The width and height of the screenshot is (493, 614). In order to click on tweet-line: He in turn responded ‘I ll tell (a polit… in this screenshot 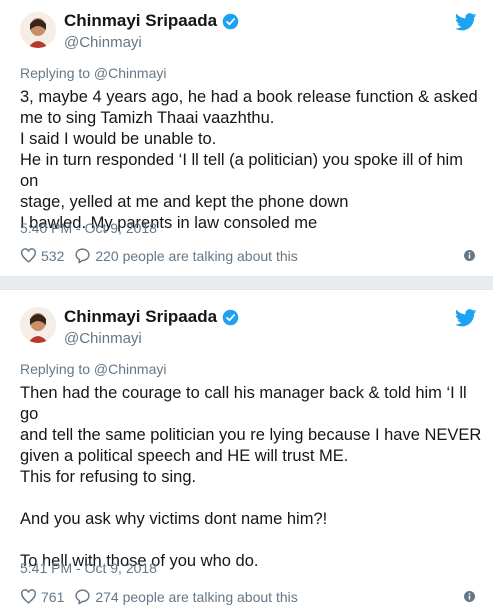, I will do `click(241, 170)`.